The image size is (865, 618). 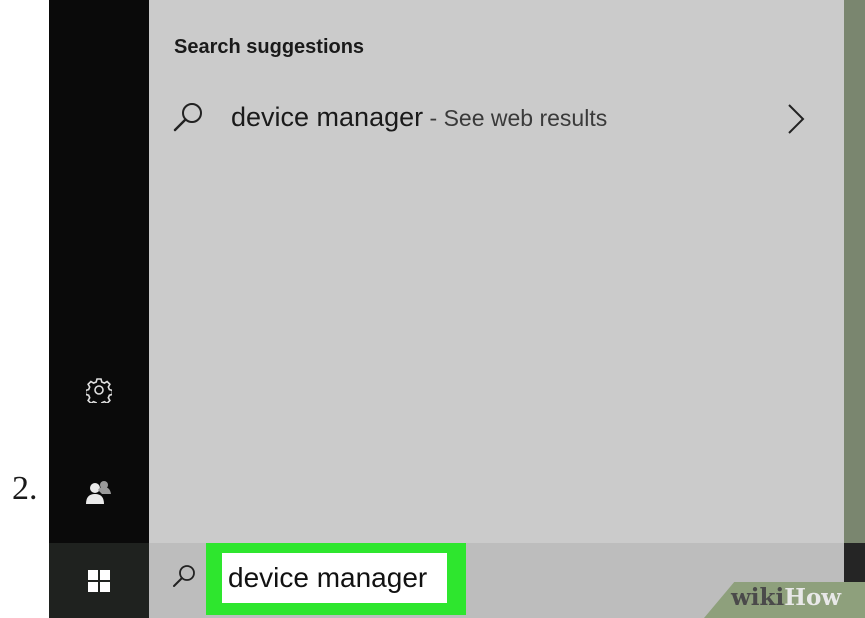 What do you see at coordinates (327, 117) in the screenshot?
I see `suggestion-query: device manager` at bounding box center [327, 117].